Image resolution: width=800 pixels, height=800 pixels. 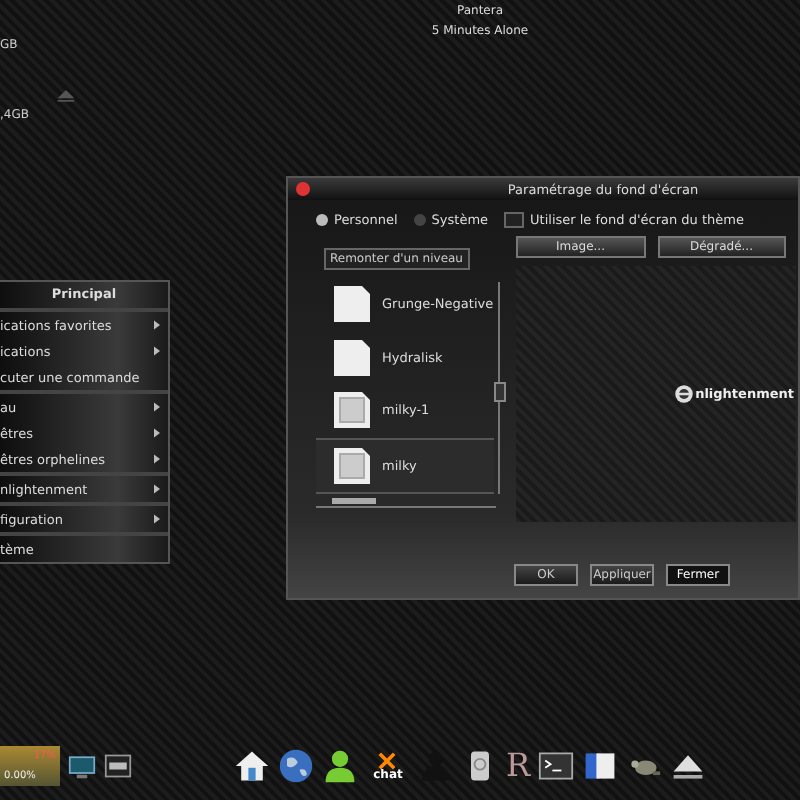 I want to click on close-button, so click(x=303, y=189).